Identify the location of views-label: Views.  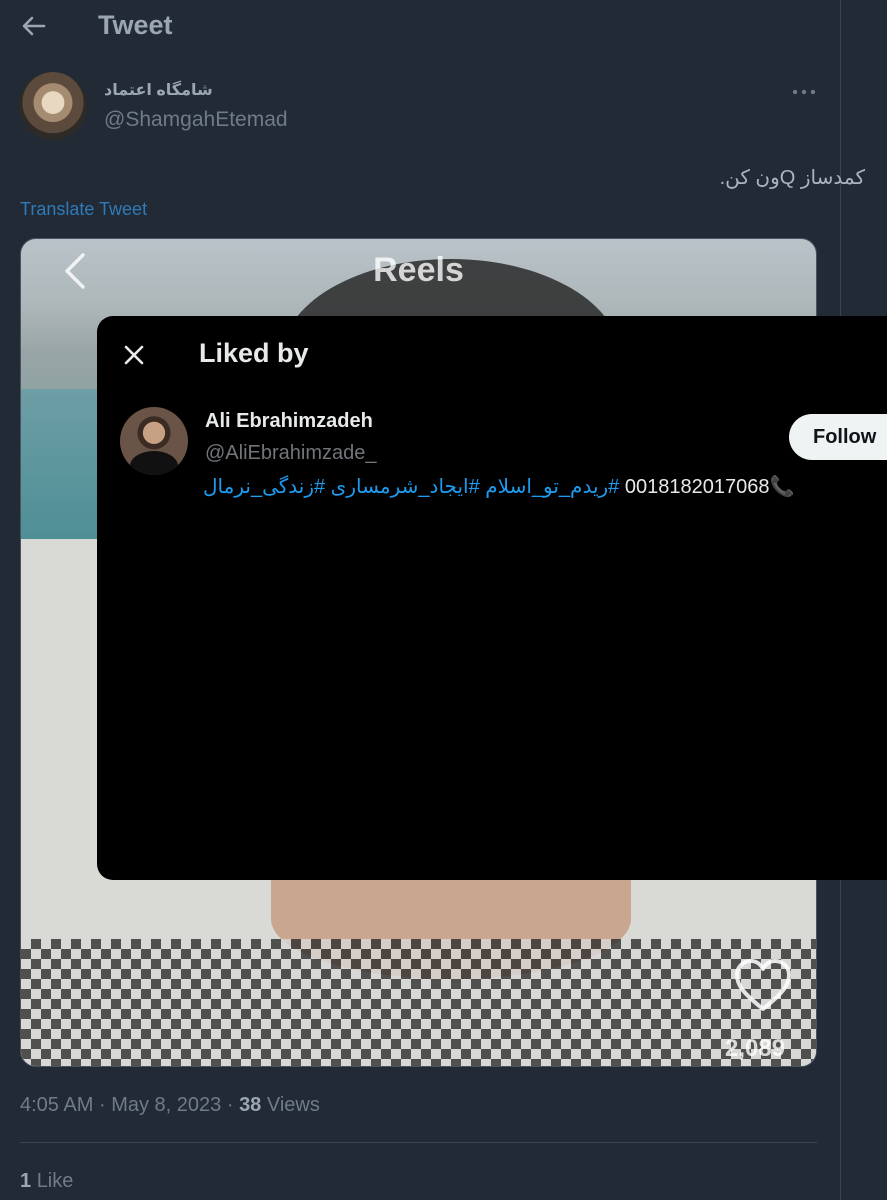
(293, 1105).